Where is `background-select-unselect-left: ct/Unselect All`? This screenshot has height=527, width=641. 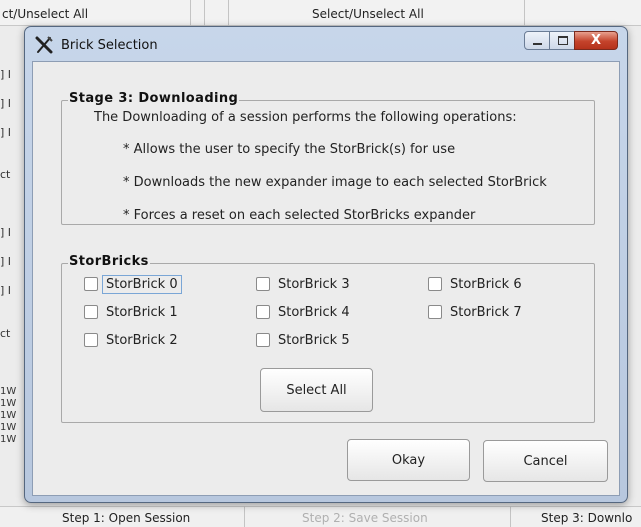
background-select-unselect-left: ct/Unselect All is located at coordinates (45, 14).